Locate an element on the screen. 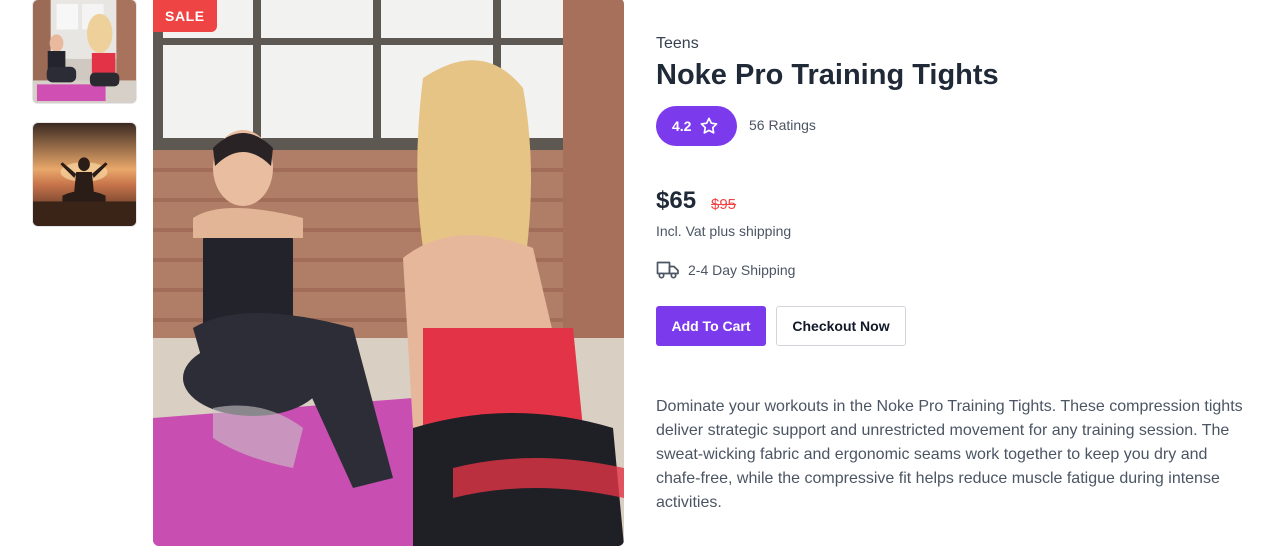 Image resolution: width=1280 pixels, height=546 pixels. thumbnail-image-meditation is located at coordinates (84, 174).